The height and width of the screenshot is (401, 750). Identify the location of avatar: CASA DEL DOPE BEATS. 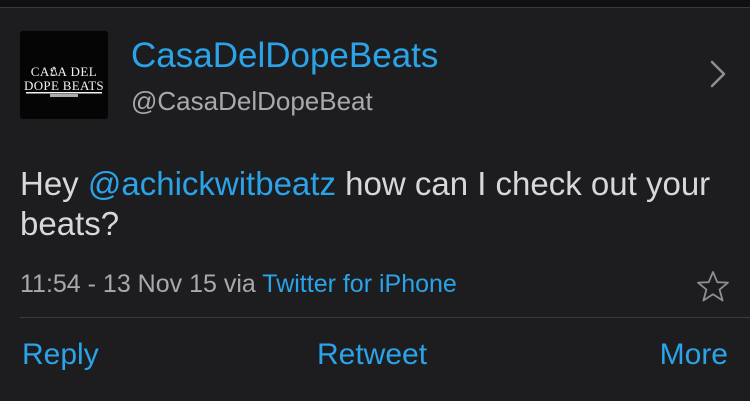
(64, 75).